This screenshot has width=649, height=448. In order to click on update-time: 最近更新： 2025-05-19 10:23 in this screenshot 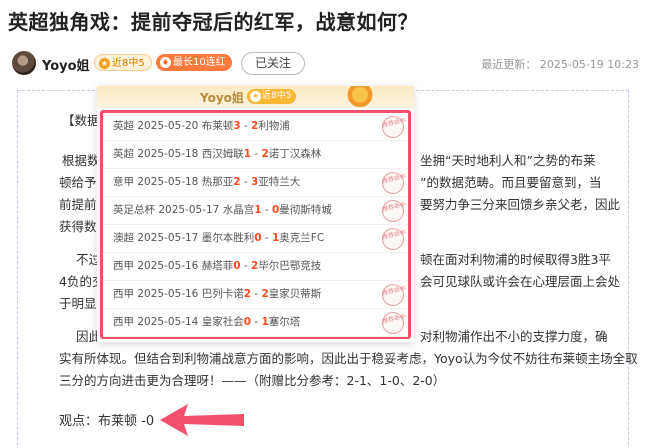, I will do `click(560, 64)`.